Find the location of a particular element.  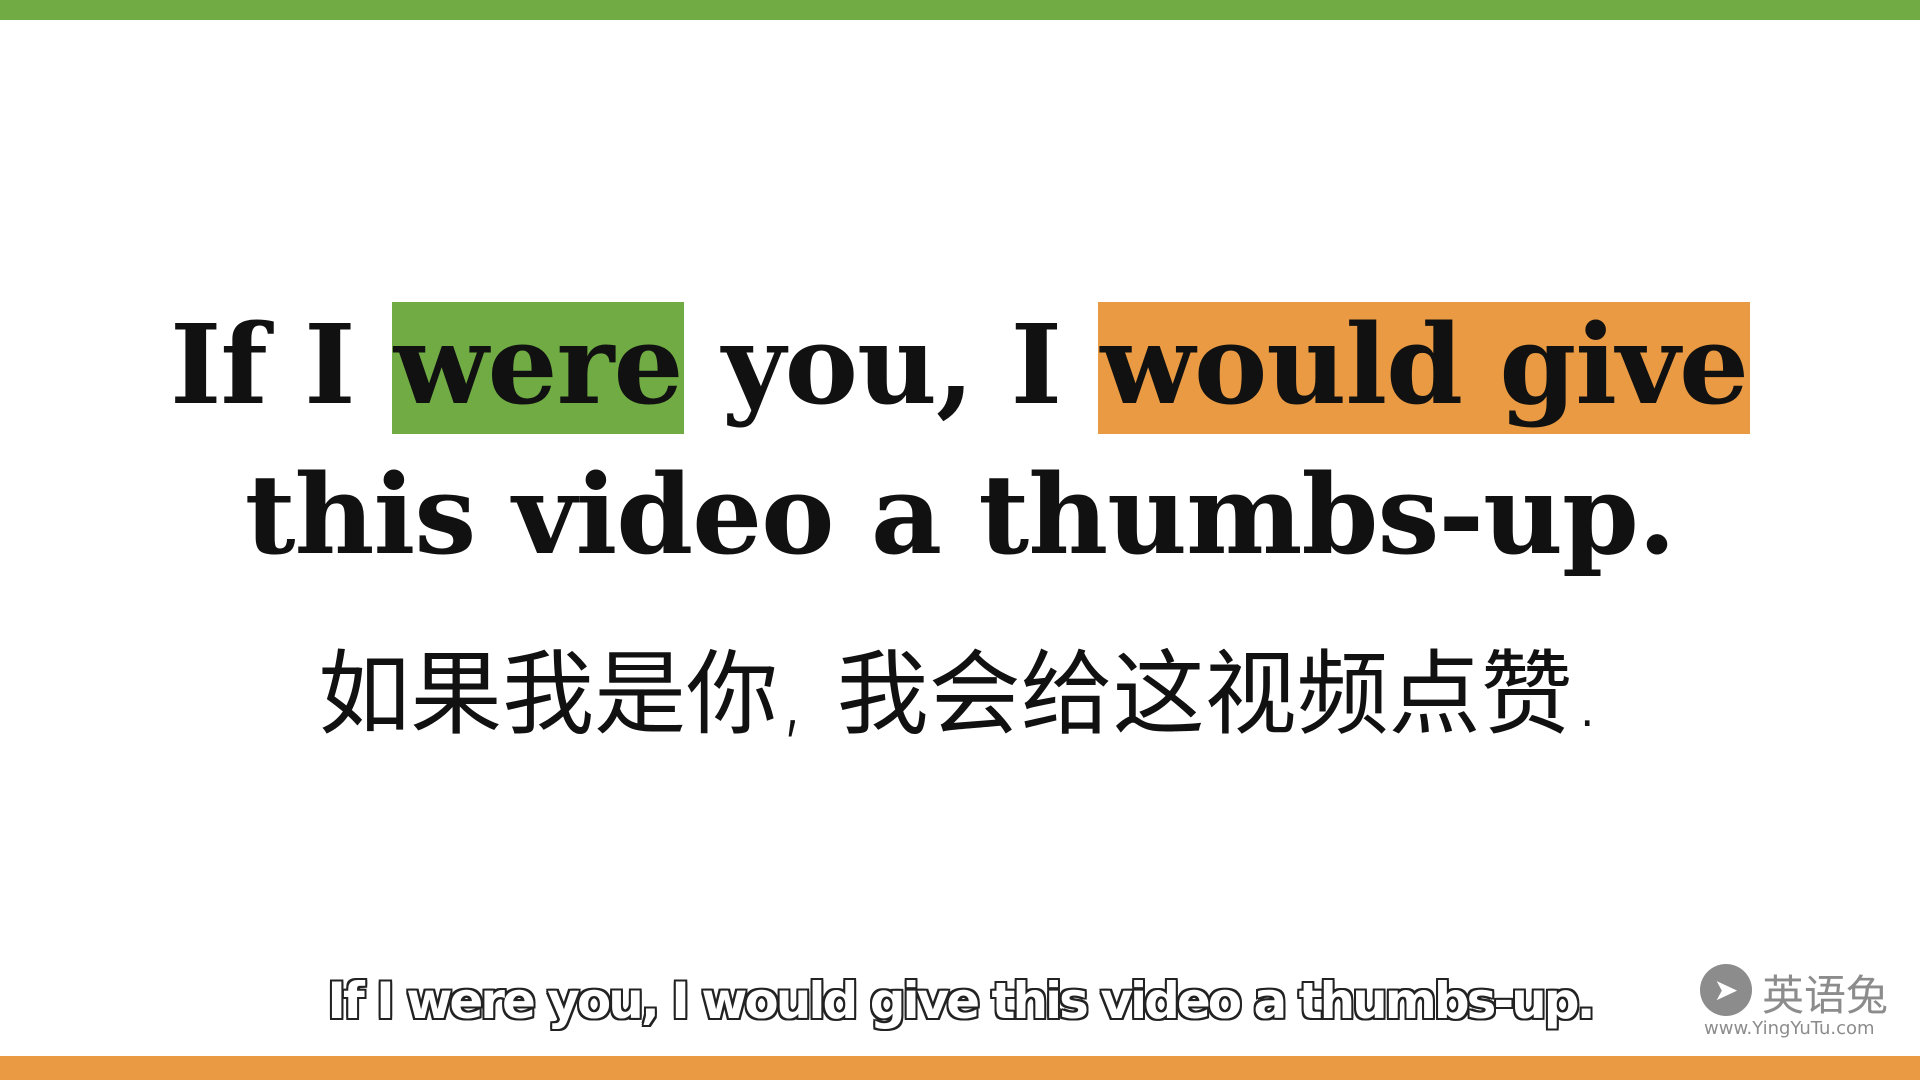

sentence-part-2: you, I is located at coordinates (891, 364).